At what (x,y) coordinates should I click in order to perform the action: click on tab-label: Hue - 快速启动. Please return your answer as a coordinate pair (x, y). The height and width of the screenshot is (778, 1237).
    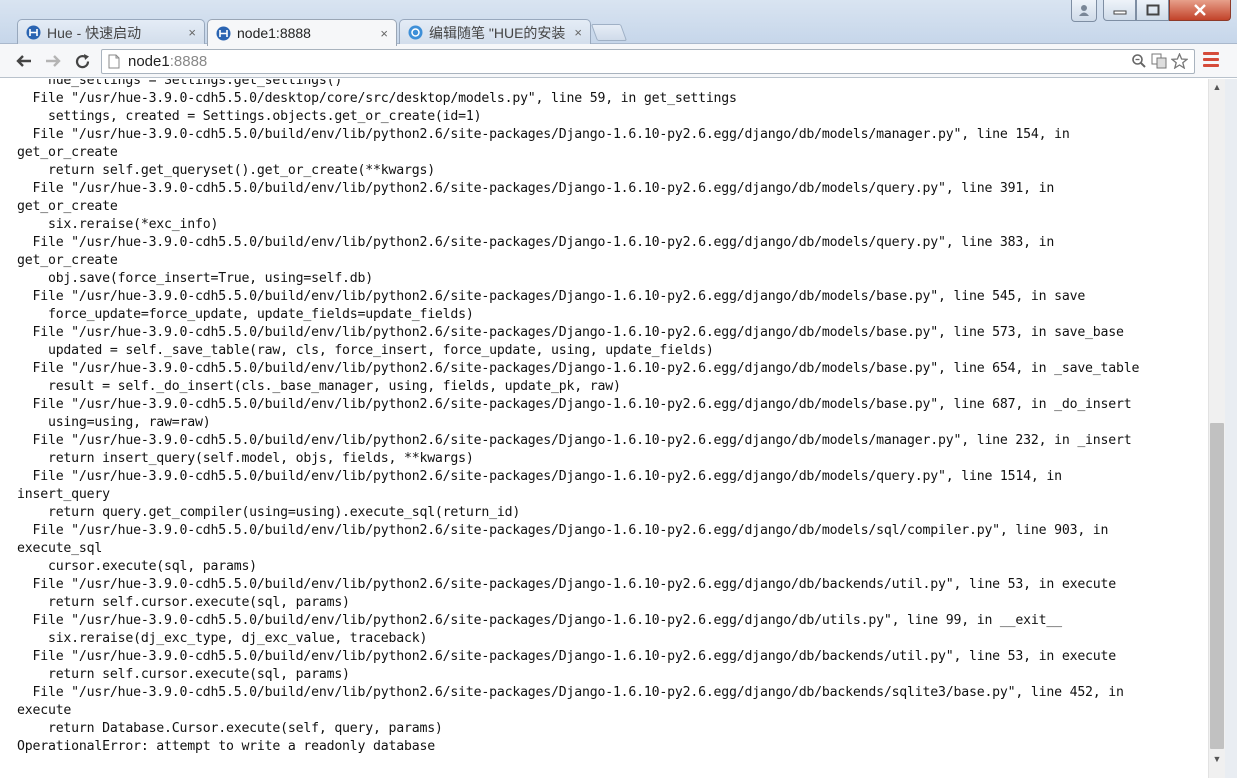
    Looking at the image, I should click on (94, 32).